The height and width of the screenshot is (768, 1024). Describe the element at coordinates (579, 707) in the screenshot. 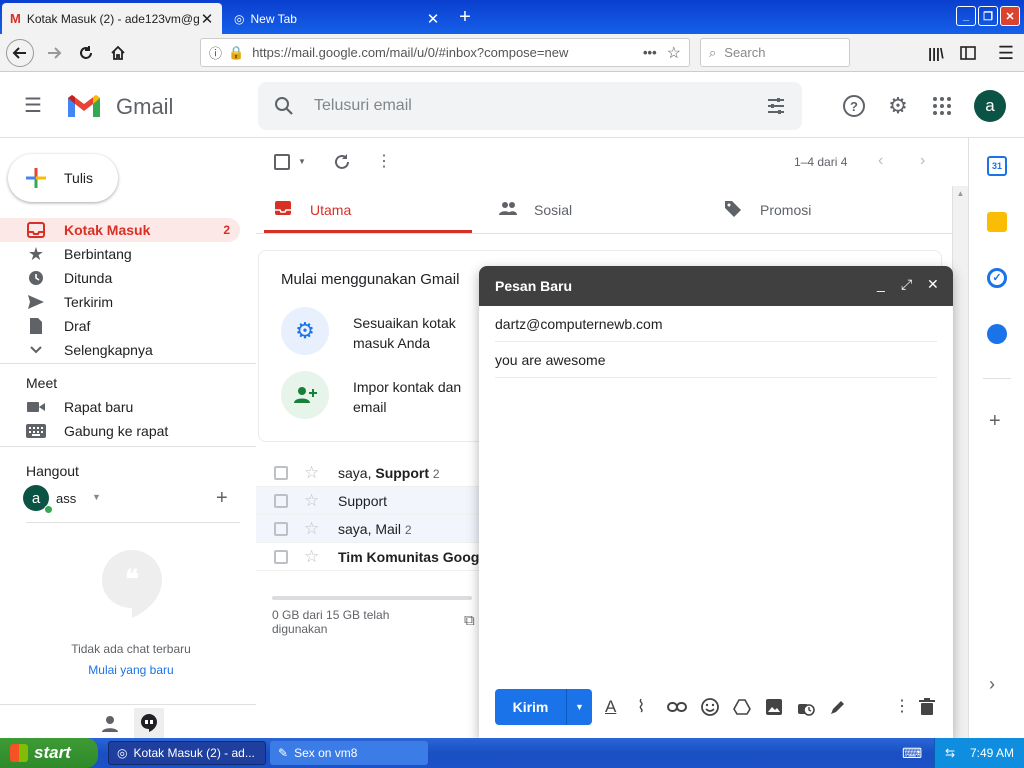

I see `send-options-icon: ▼` at that location.